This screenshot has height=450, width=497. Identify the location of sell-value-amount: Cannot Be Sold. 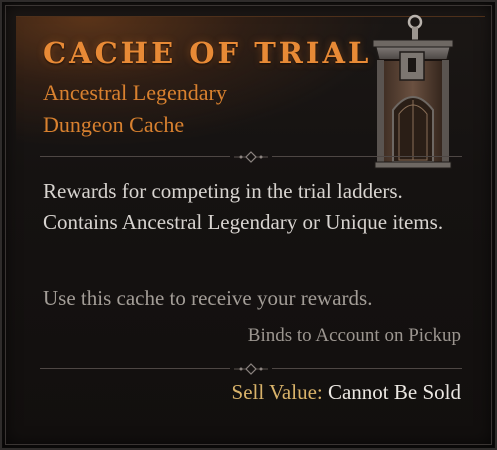
(394, 392).